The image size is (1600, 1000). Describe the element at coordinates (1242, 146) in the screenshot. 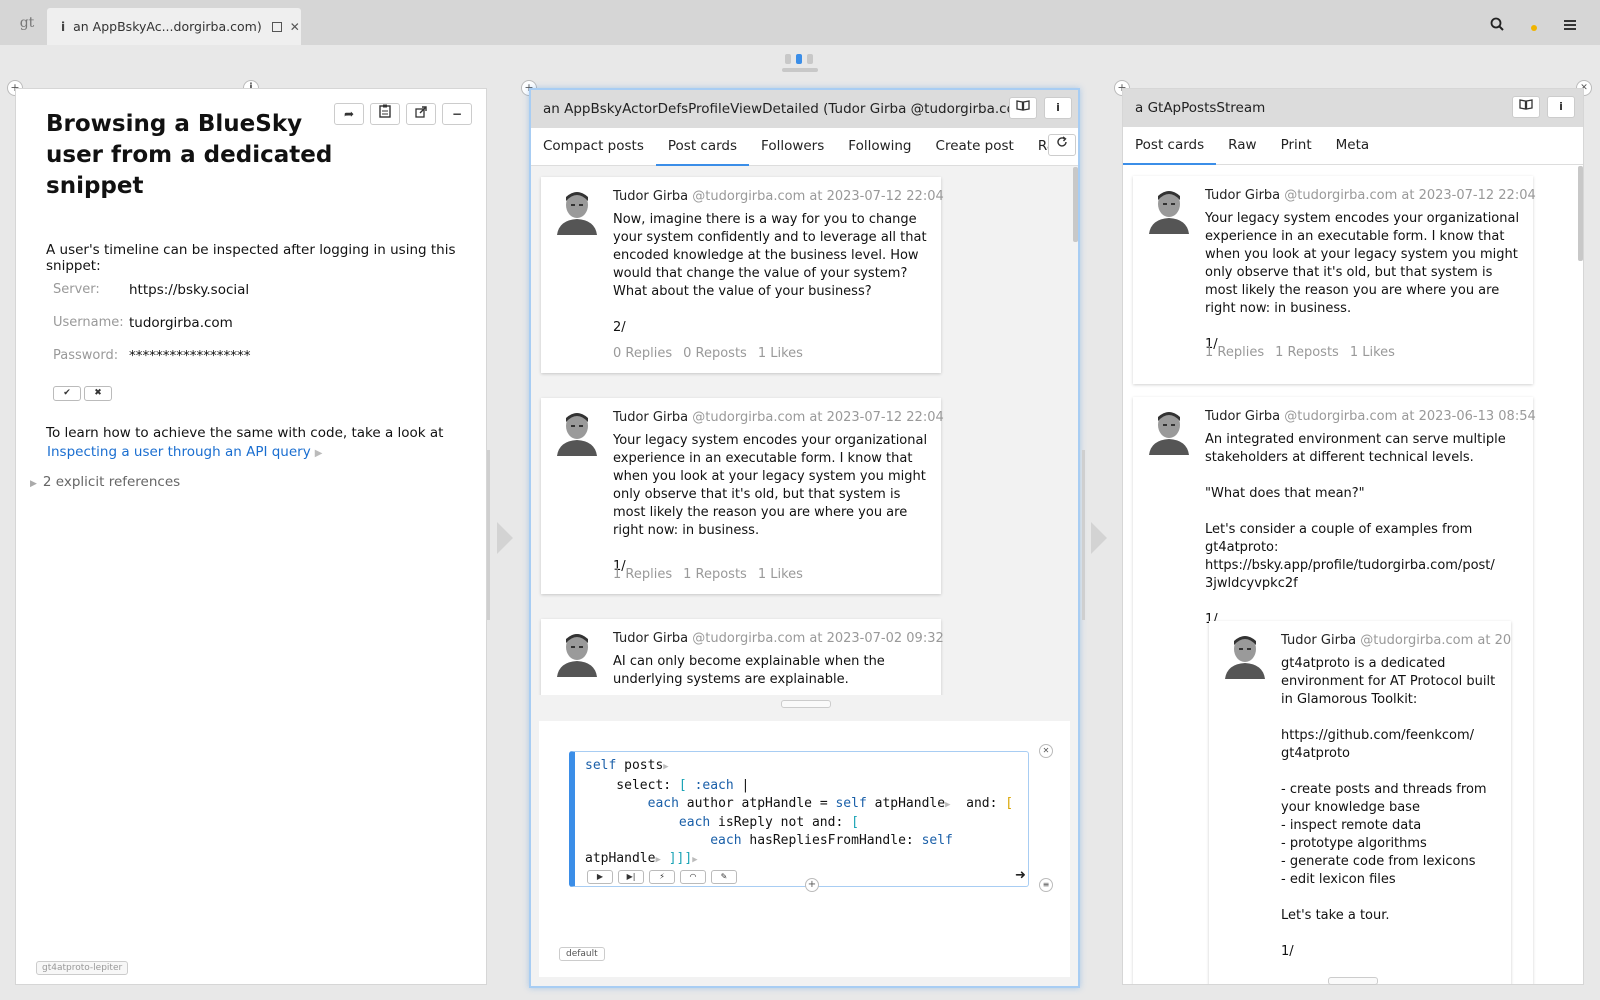

I see `tab-raw: Raw` at that location.